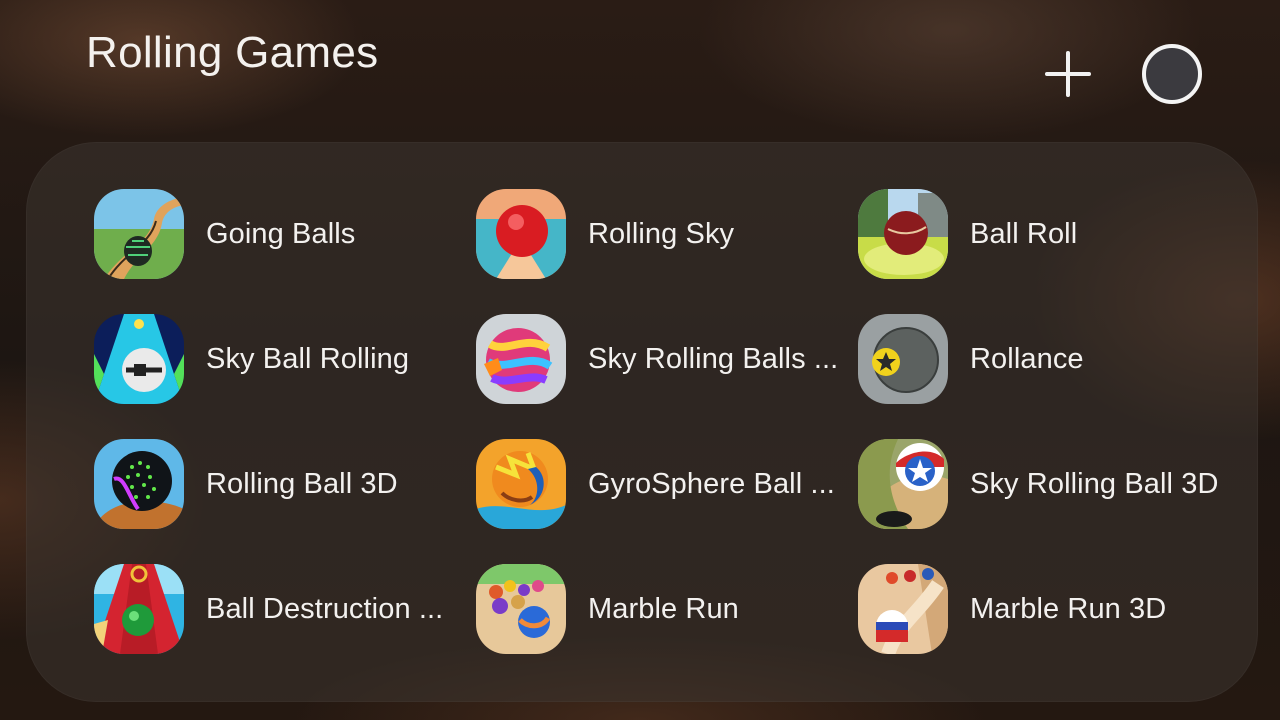 The image size is (1280, 720). I want to click on app-rollance: Rollance, so click(1041, 359).